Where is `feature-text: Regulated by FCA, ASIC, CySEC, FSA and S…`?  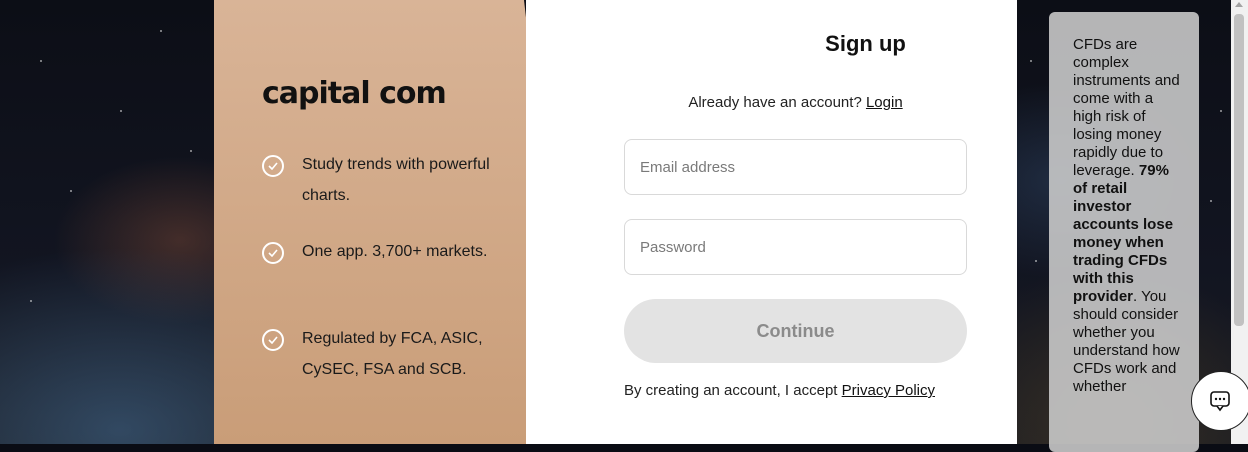 feature-text: Regulated by FCA, ASIC, CySEC, FSA and S… is located at coordinates (392, 354).